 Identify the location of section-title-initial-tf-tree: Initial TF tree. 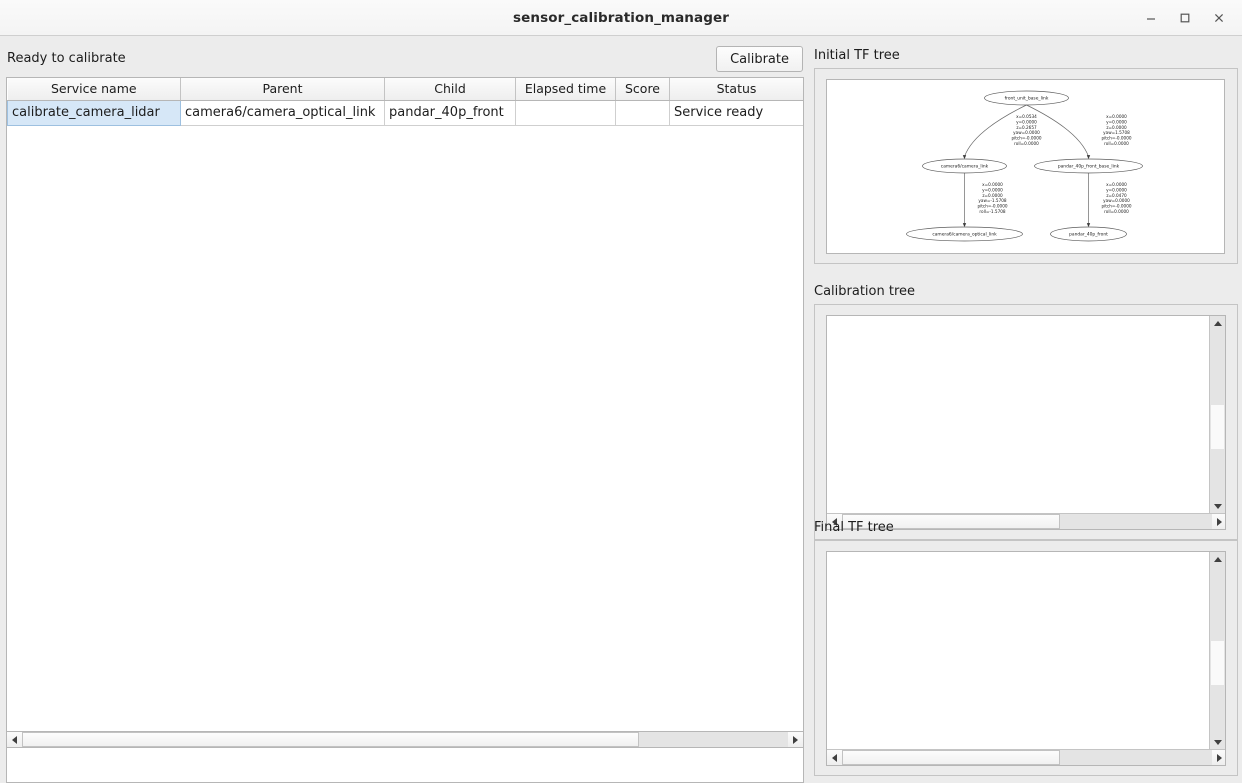
(857, 55).